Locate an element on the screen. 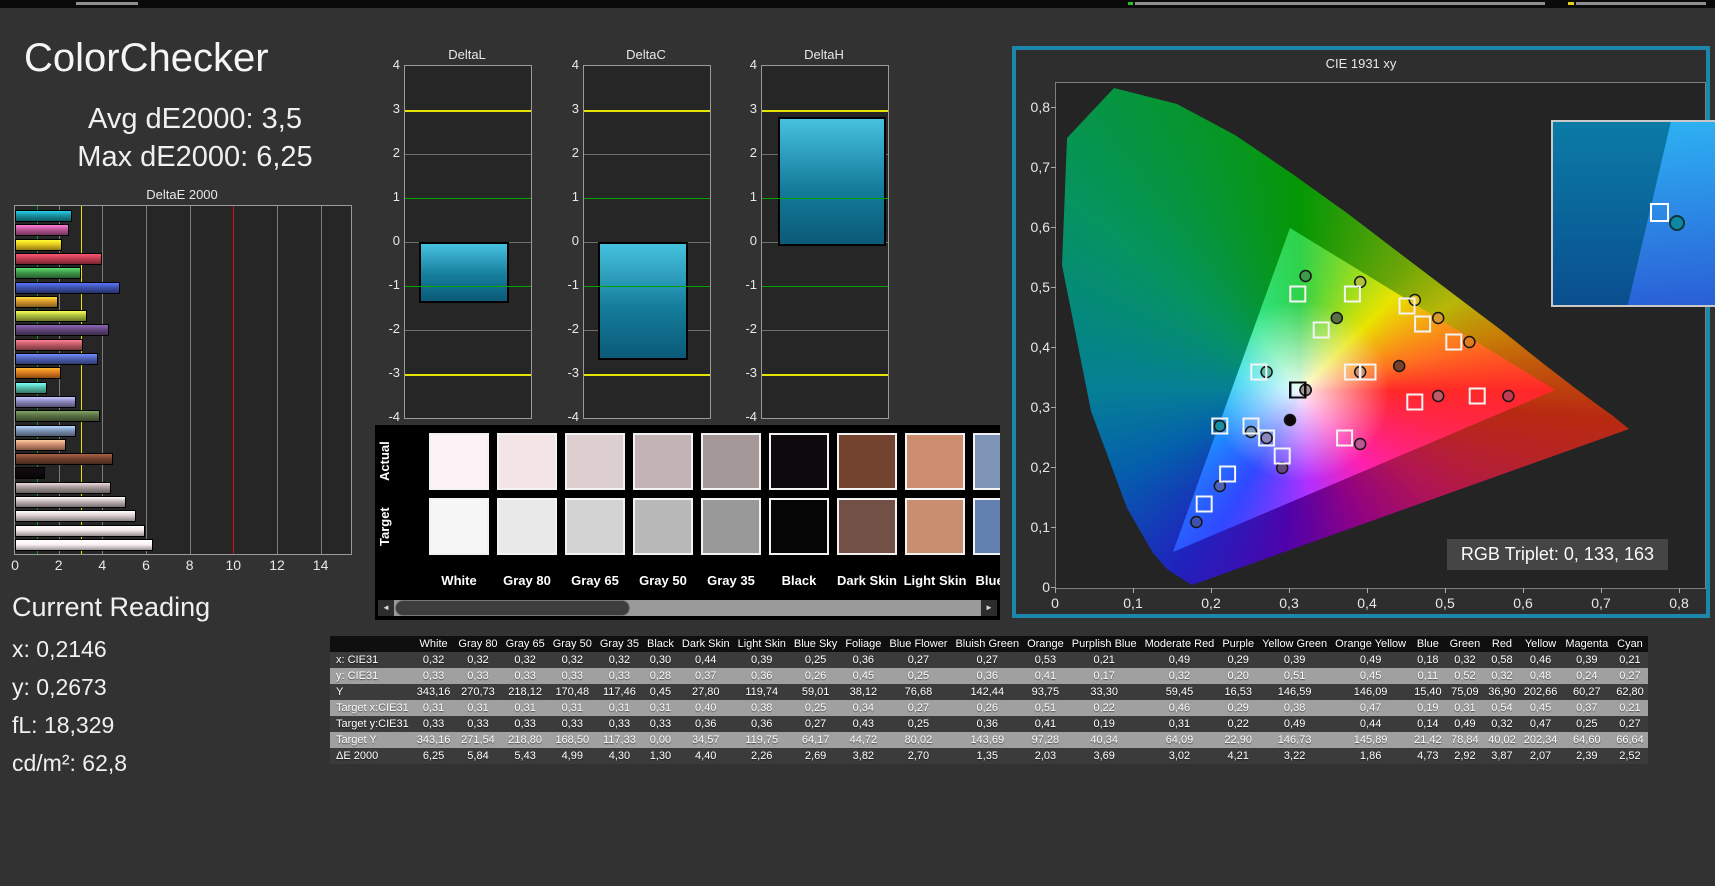 The height and width of the screenshot is (886, 1715). table-cell: 15,40 is located at coordinates (1428, 692).